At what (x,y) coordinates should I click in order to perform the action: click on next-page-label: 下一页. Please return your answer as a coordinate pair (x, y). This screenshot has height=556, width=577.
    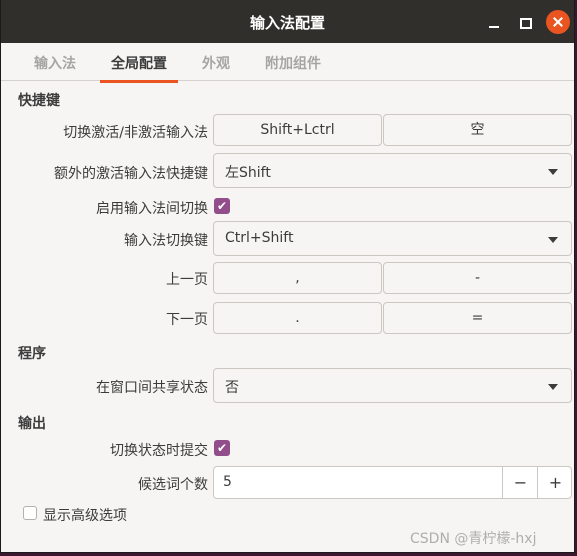
    Looking at the image, I should click on (187, 320).